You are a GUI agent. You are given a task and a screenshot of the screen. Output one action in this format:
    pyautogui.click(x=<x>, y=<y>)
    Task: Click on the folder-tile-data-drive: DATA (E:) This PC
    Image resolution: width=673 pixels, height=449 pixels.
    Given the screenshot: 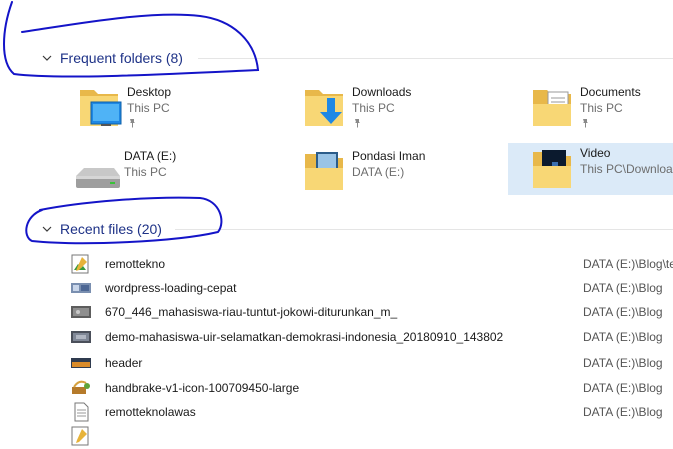 What is the action you would take?
    pyautogui.click(x=154, y=176)
    